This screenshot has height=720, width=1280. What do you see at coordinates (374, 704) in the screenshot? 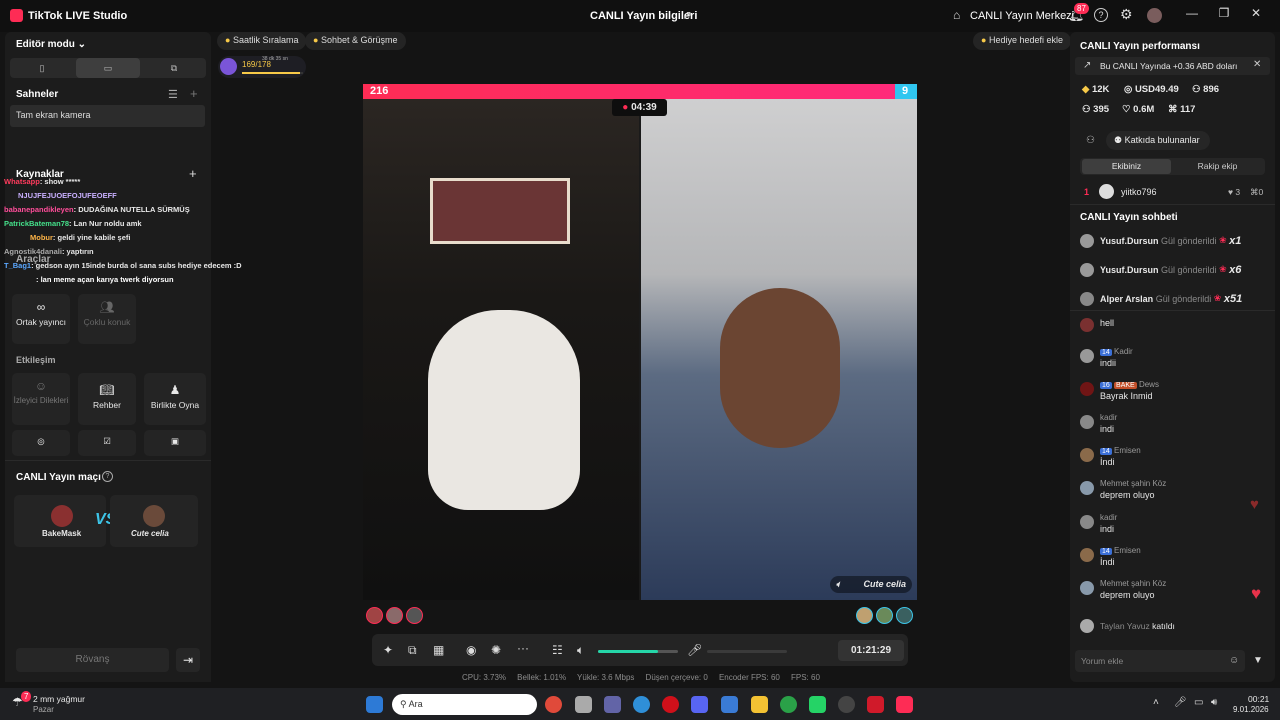
I see `start-icon` at bounding box center [374, 704].